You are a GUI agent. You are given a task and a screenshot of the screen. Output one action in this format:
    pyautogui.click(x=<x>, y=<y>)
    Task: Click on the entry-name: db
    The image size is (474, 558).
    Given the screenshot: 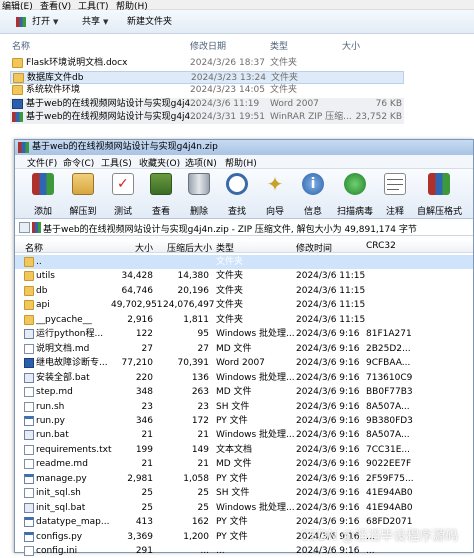 What is the action you would take?
    pyautogui.click(x=42, y=290)
    